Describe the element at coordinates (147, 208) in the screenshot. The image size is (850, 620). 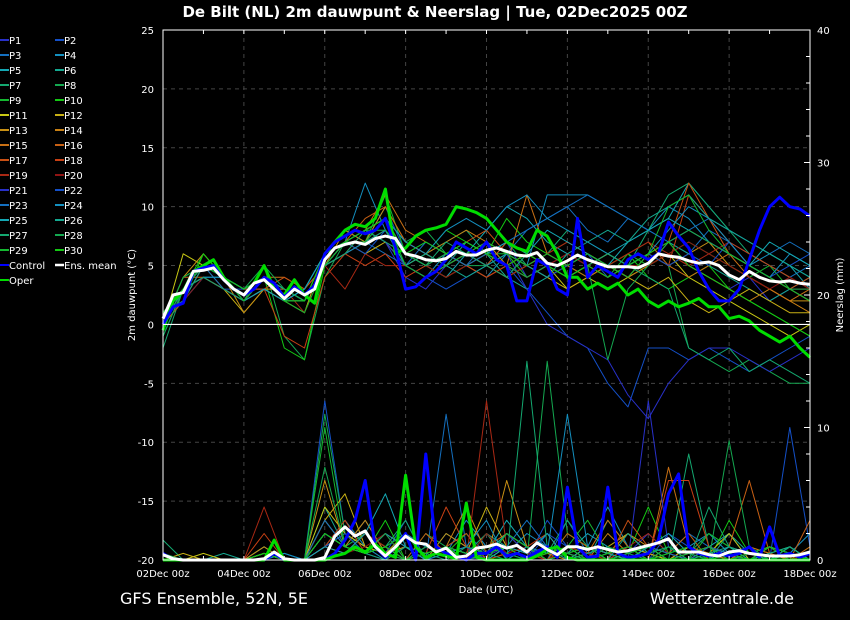
I see `y-tick-label: 10` at that location.